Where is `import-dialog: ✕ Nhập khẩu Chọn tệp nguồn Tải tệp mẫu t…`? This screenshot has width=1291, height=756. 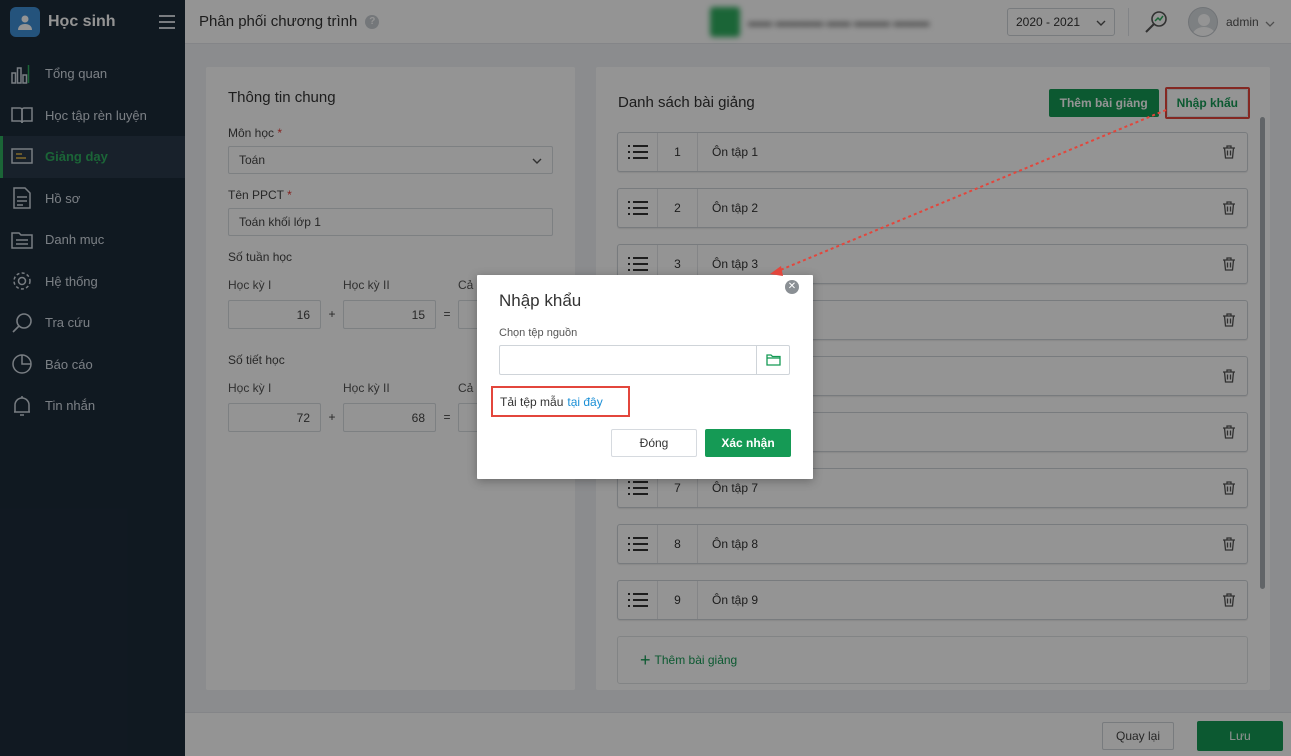 import-dialog: ✕ Nhập khẩu Chọn tệp nguồn Tải tệp mẫu t… is located at coordinates (645, 377).